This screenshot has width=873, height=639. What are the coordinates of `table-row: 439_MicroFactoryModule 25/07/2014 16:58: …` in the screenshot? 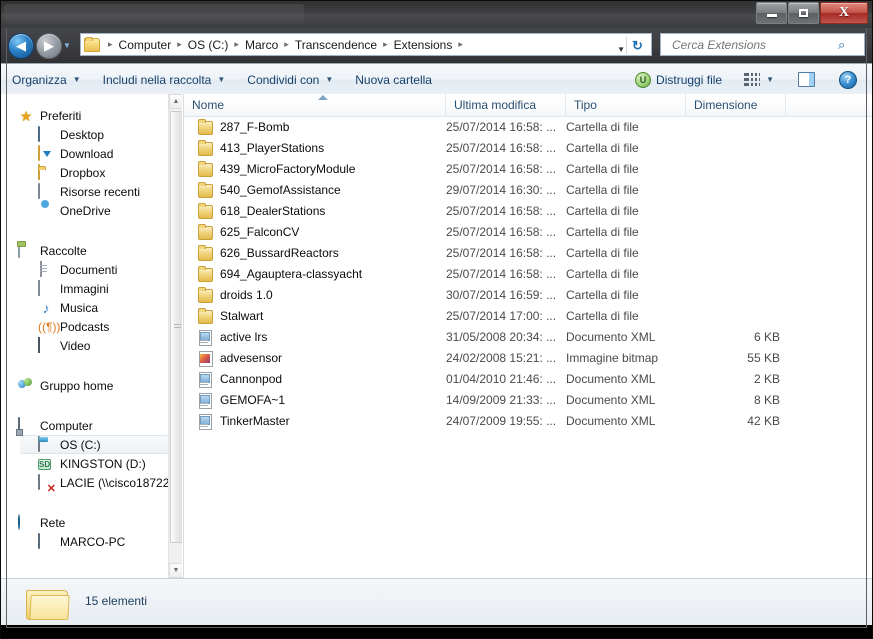 It's located at (528, 168).